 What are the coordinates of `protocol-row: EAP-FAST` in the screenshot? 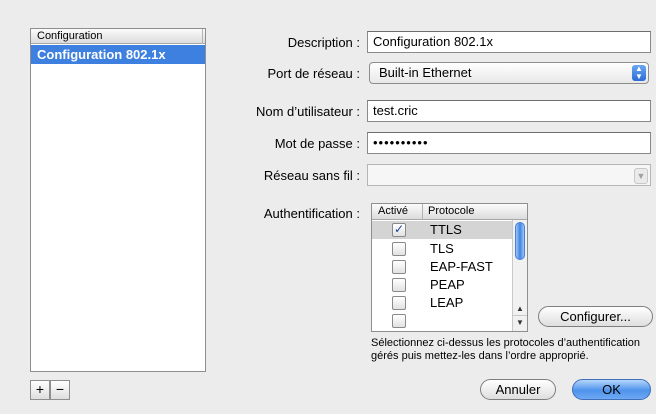 It's located at (442, 267).